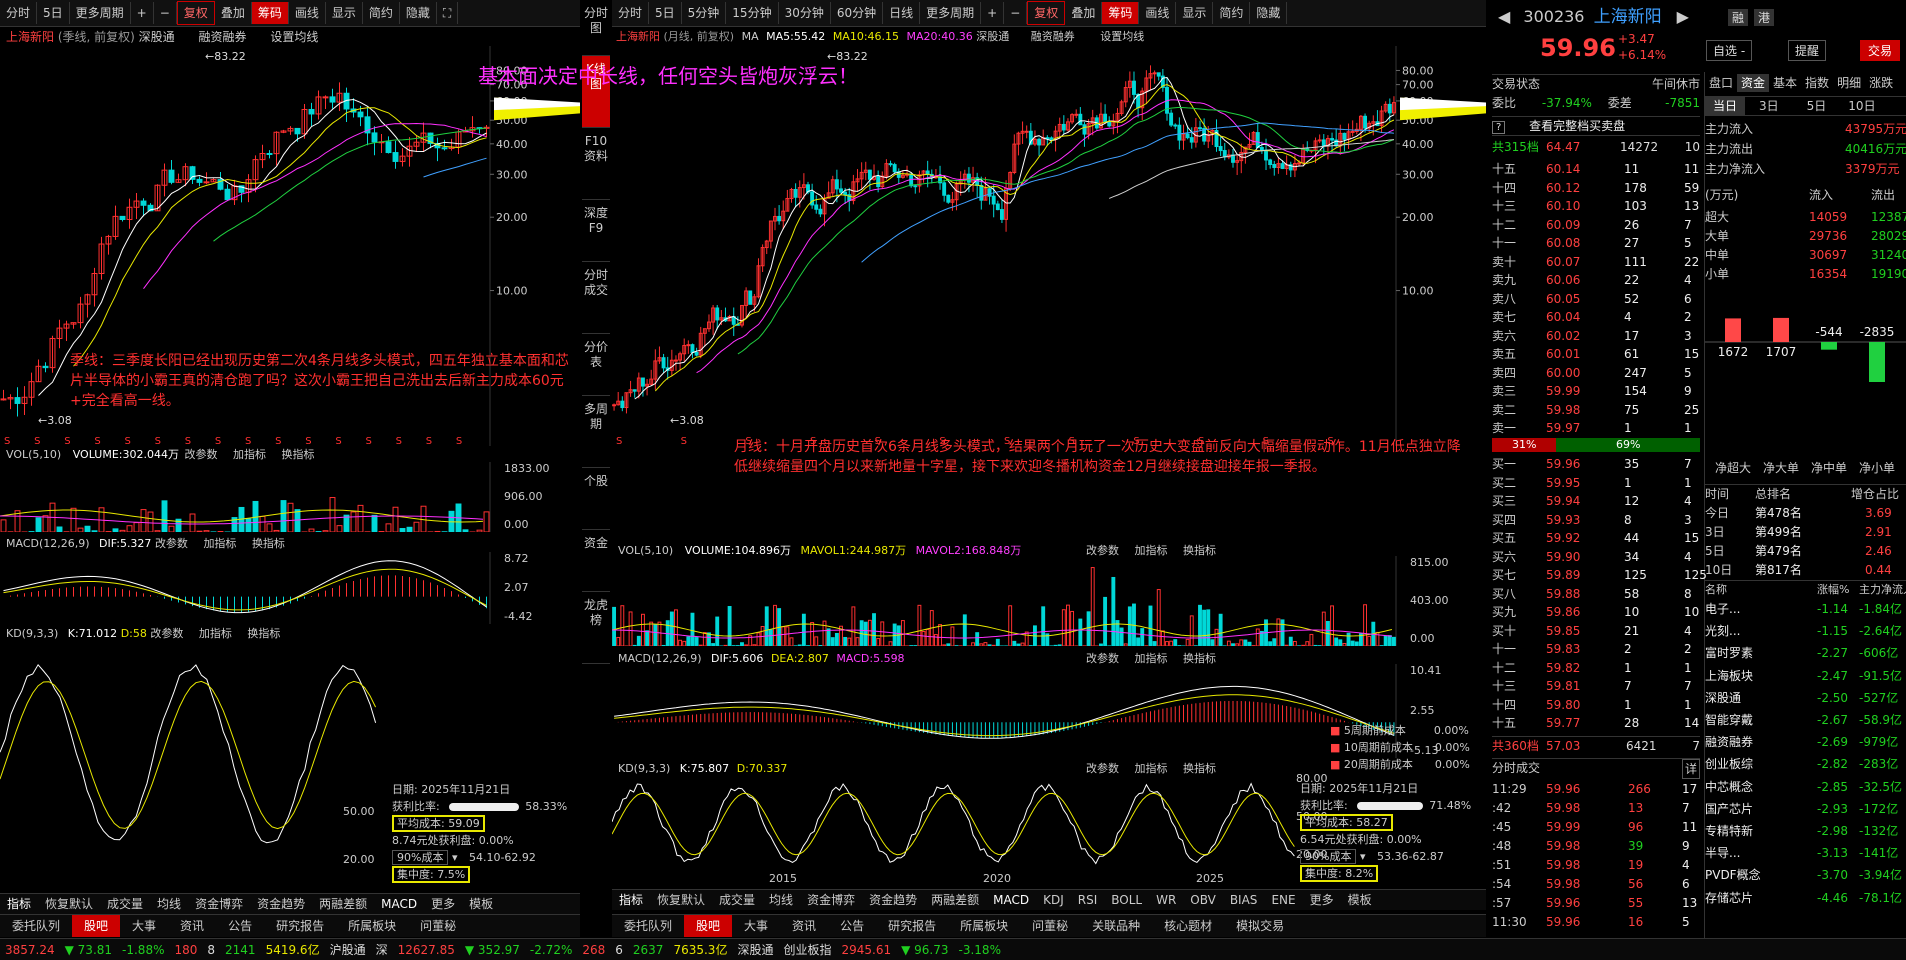 This screenshot has height=960, width=1906. What do you see at coordinates (215, 633) in the screenshot?
I see `left-kd-add: 加指标` at bounding box center [215, 633].